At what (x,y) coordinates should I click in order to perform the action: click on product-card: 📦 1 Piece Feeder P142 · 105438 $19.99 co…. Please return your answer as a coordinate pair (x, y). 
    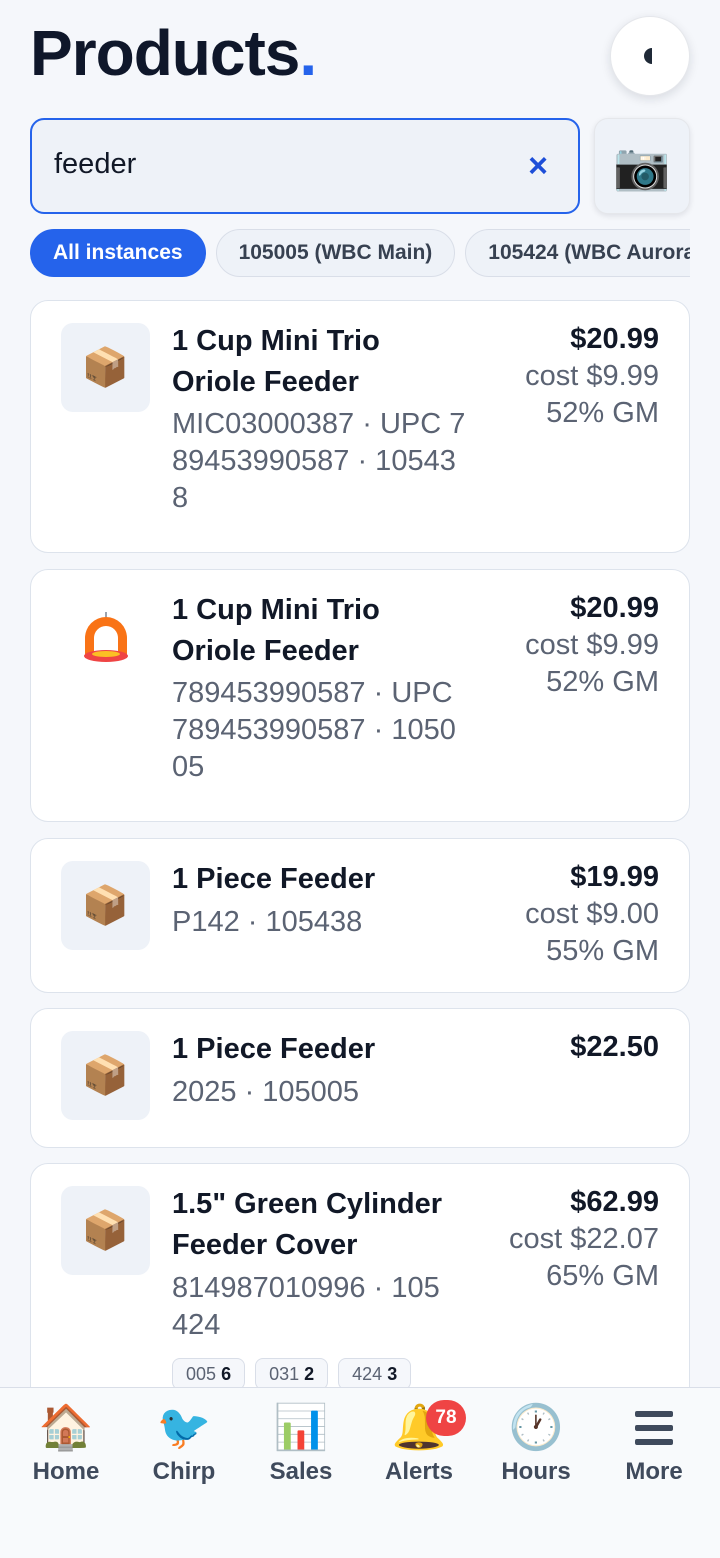
    Looking at the image, I should click on (360, 915).